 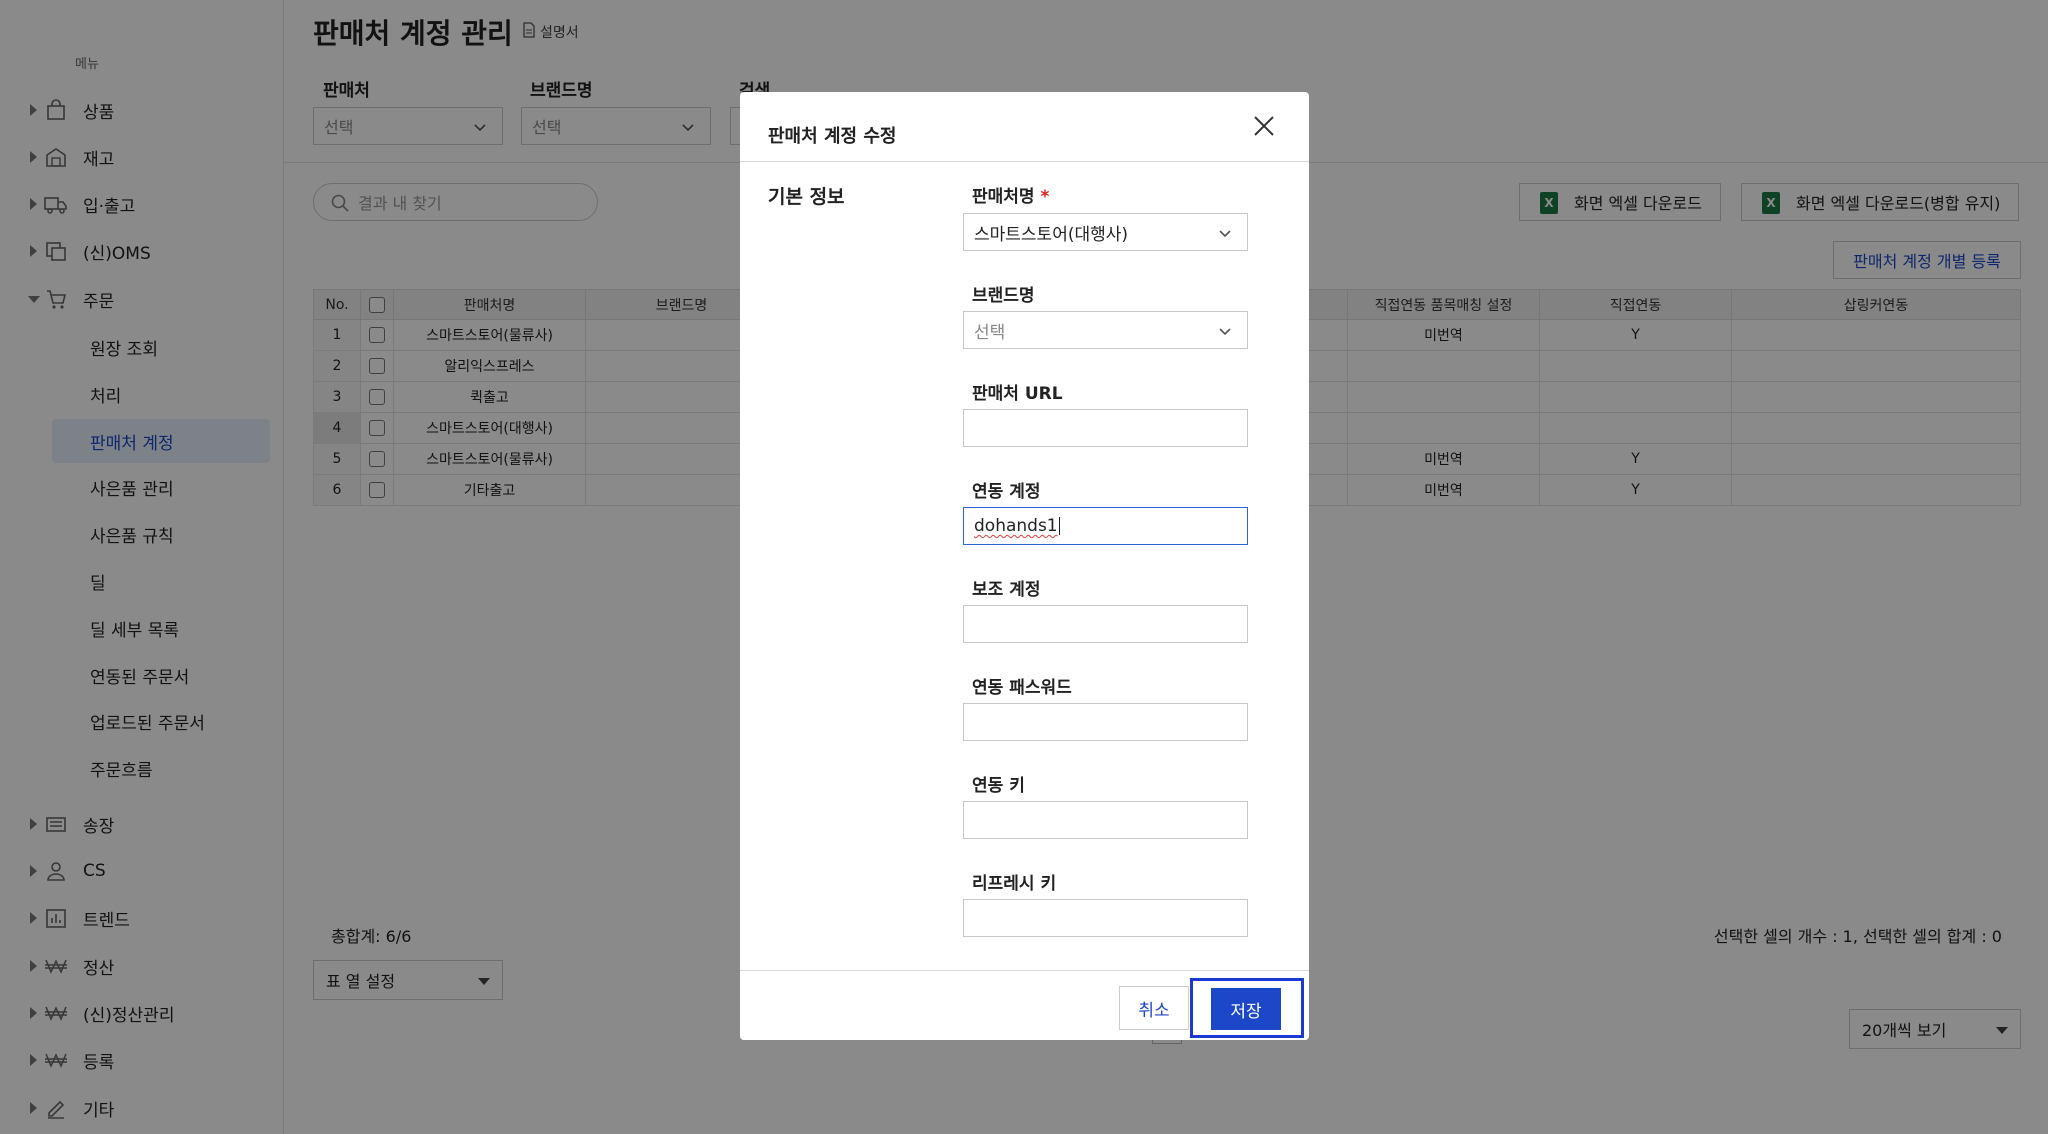 What do you see at coordinates (990, 332) in the screenshot?
I see `select-value: 선택` at bounding box center [990, 332].